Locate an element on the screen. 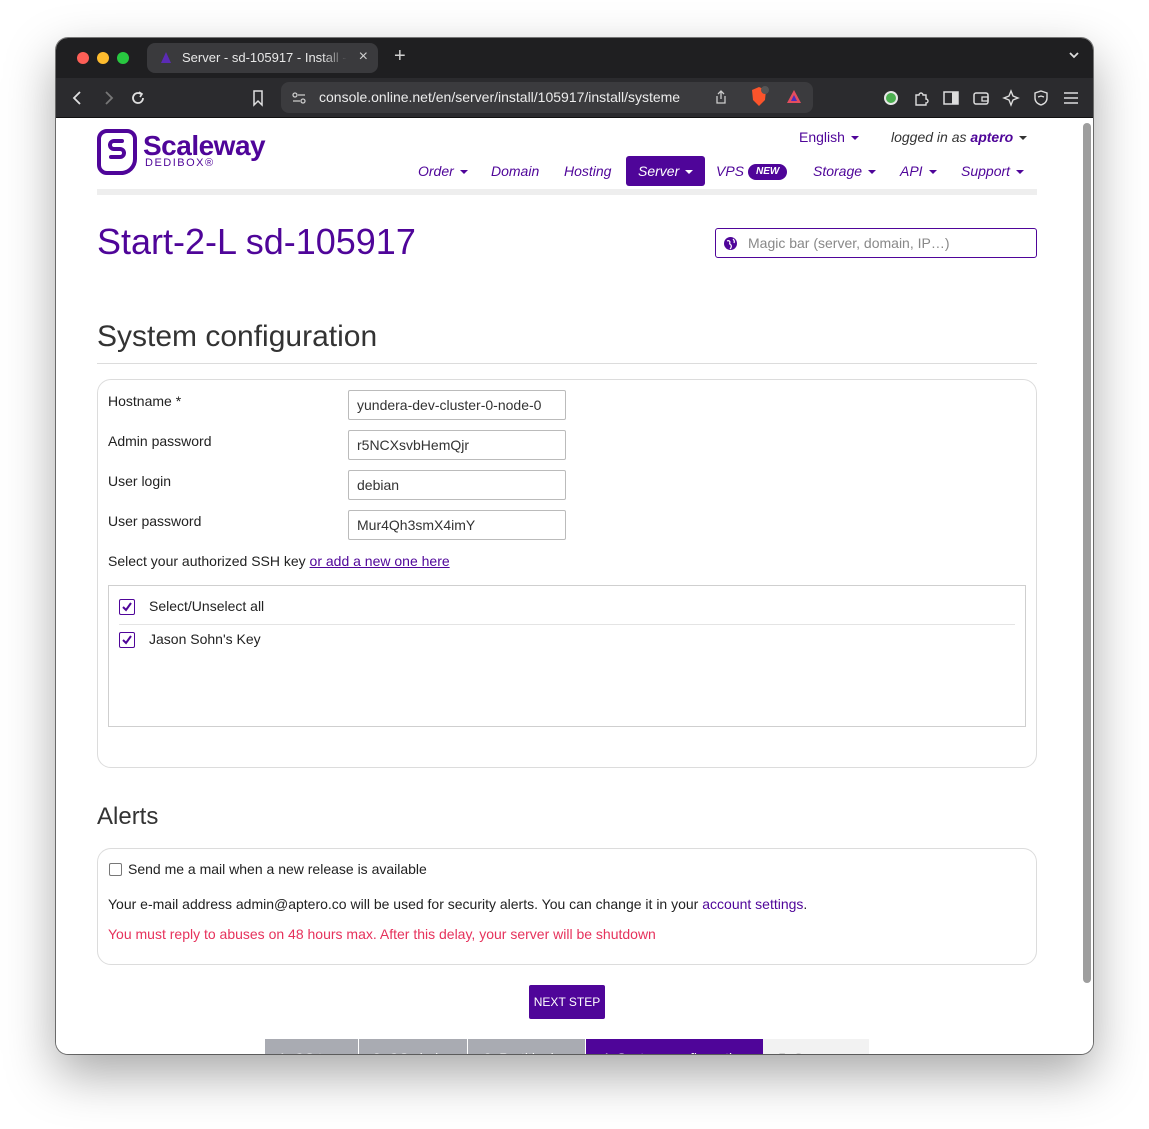 This screenshot has width=1149, height=1129. step-os-choice: 2. OS choice is located at coordinates (413, 1046).